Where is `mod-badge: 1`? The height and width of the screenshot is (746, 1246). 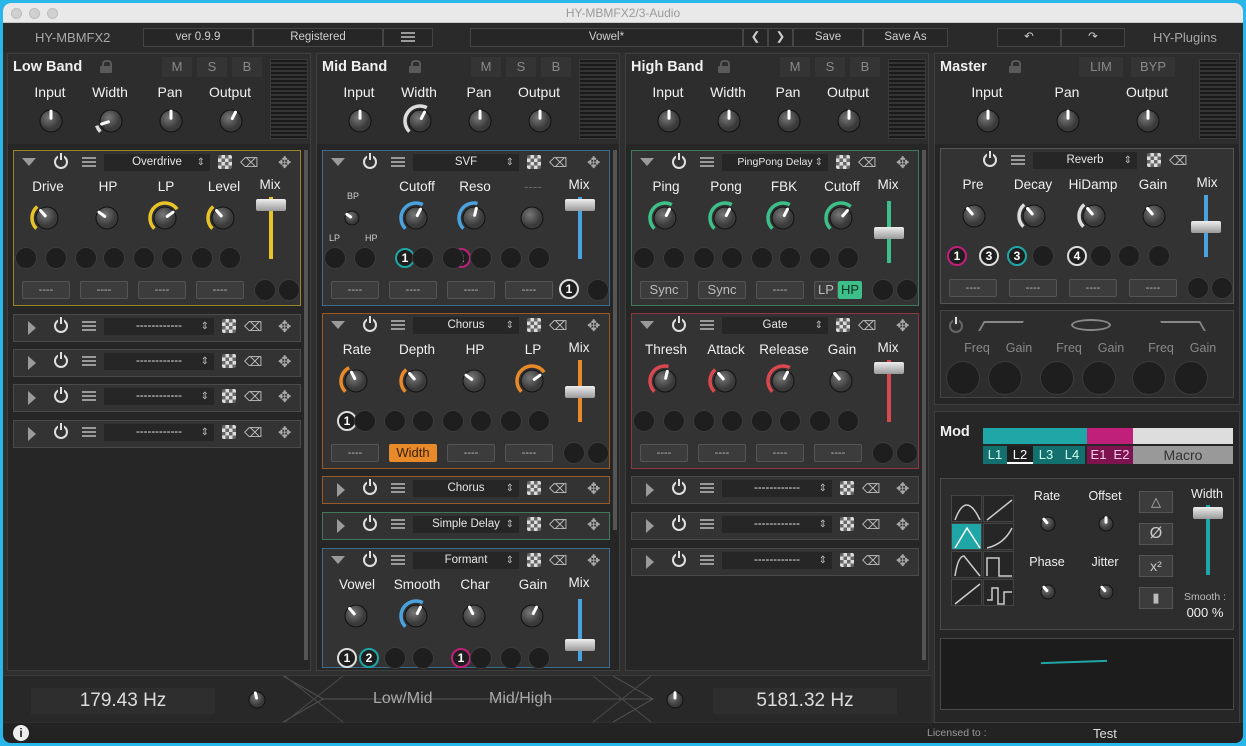
mod-badge: 1 is located at coordinates (569, 289).